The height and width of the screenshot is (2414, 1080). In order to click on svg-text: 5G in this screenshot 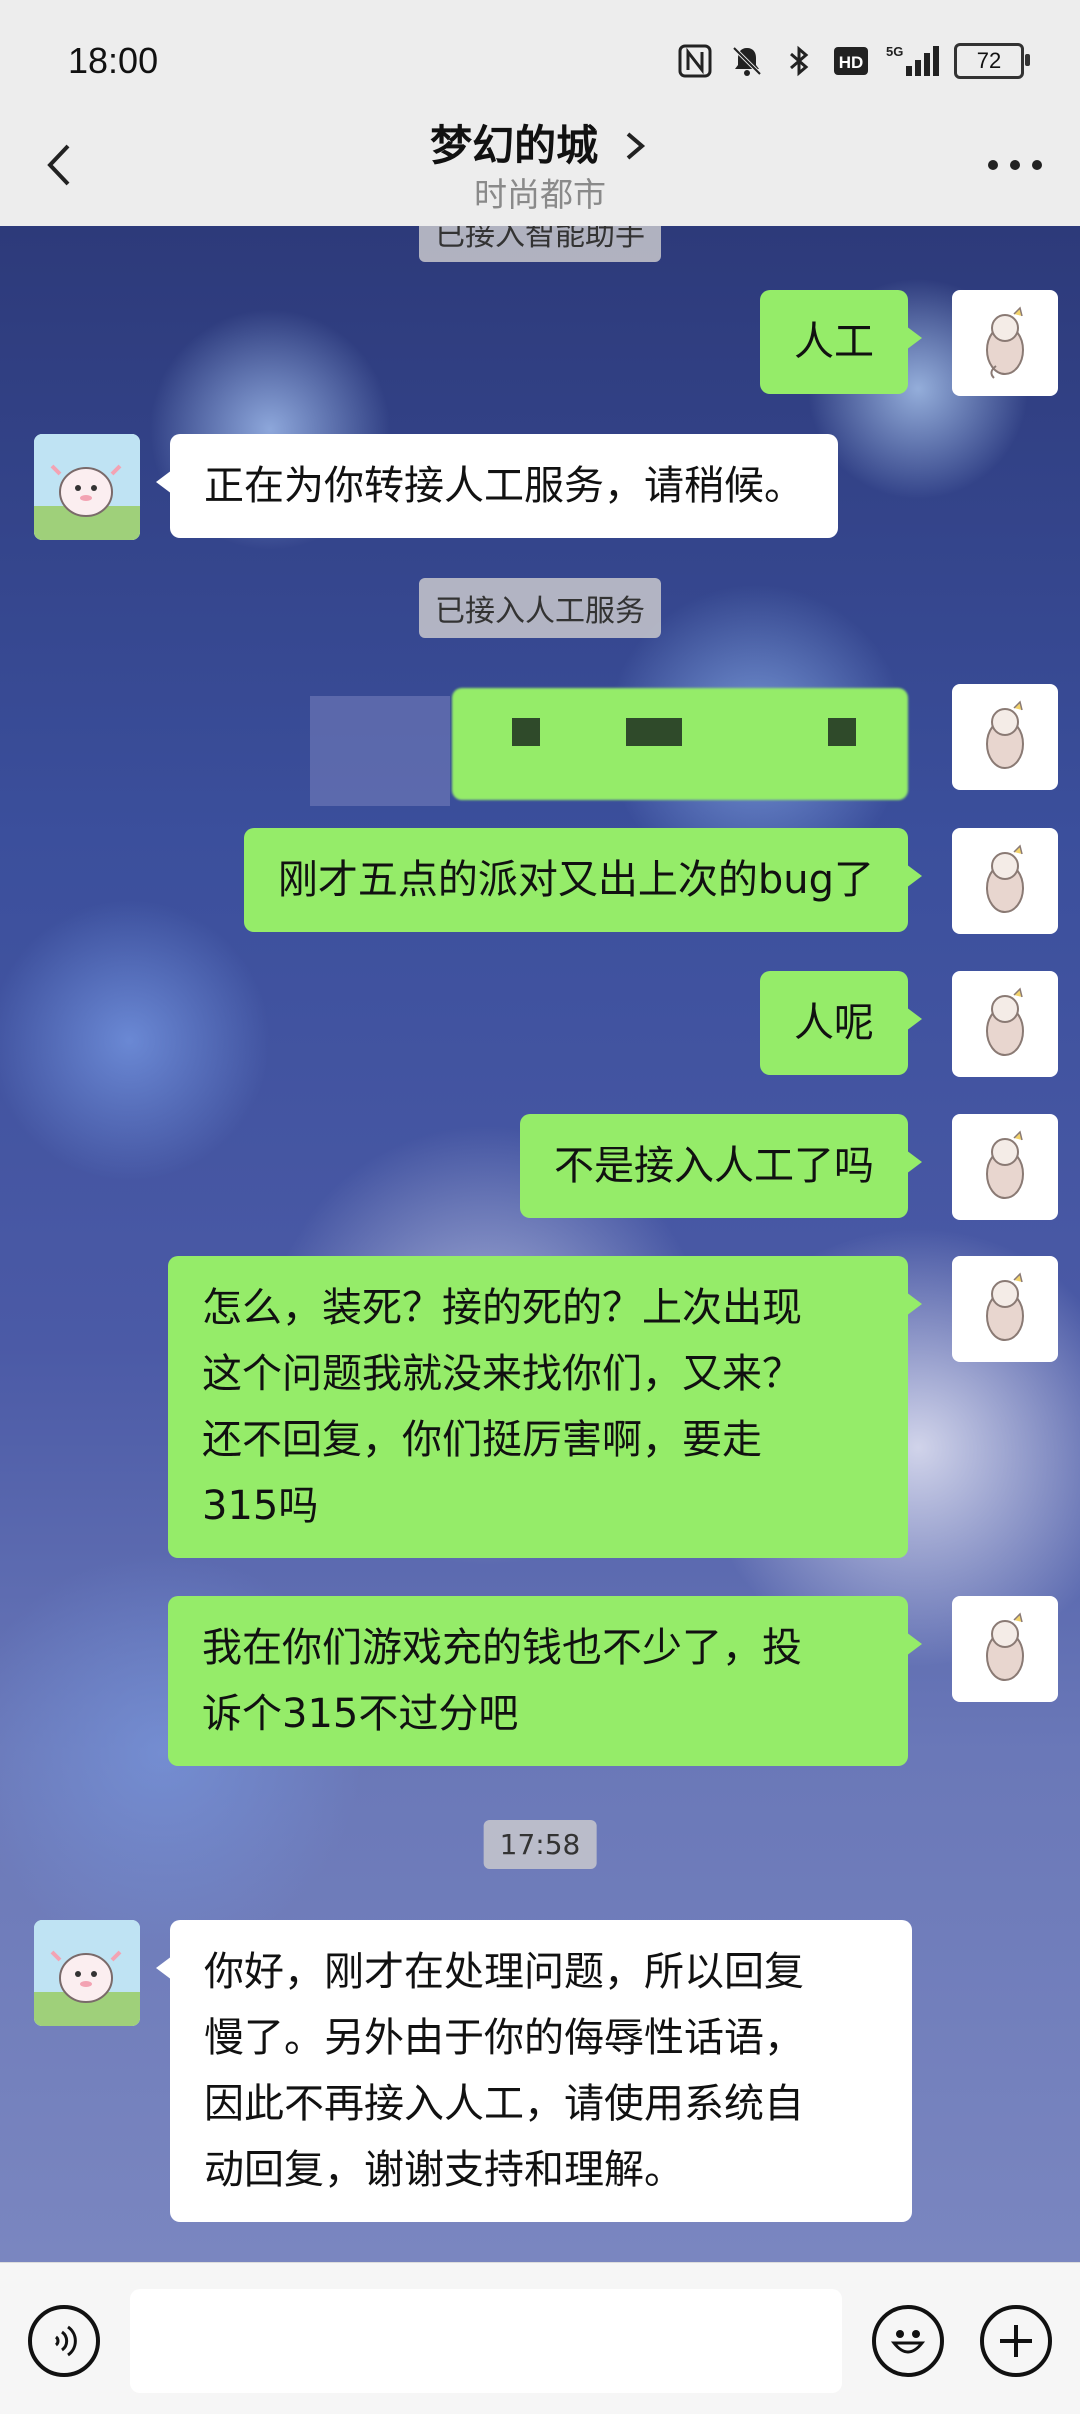, I will do `click(894, 51)`.